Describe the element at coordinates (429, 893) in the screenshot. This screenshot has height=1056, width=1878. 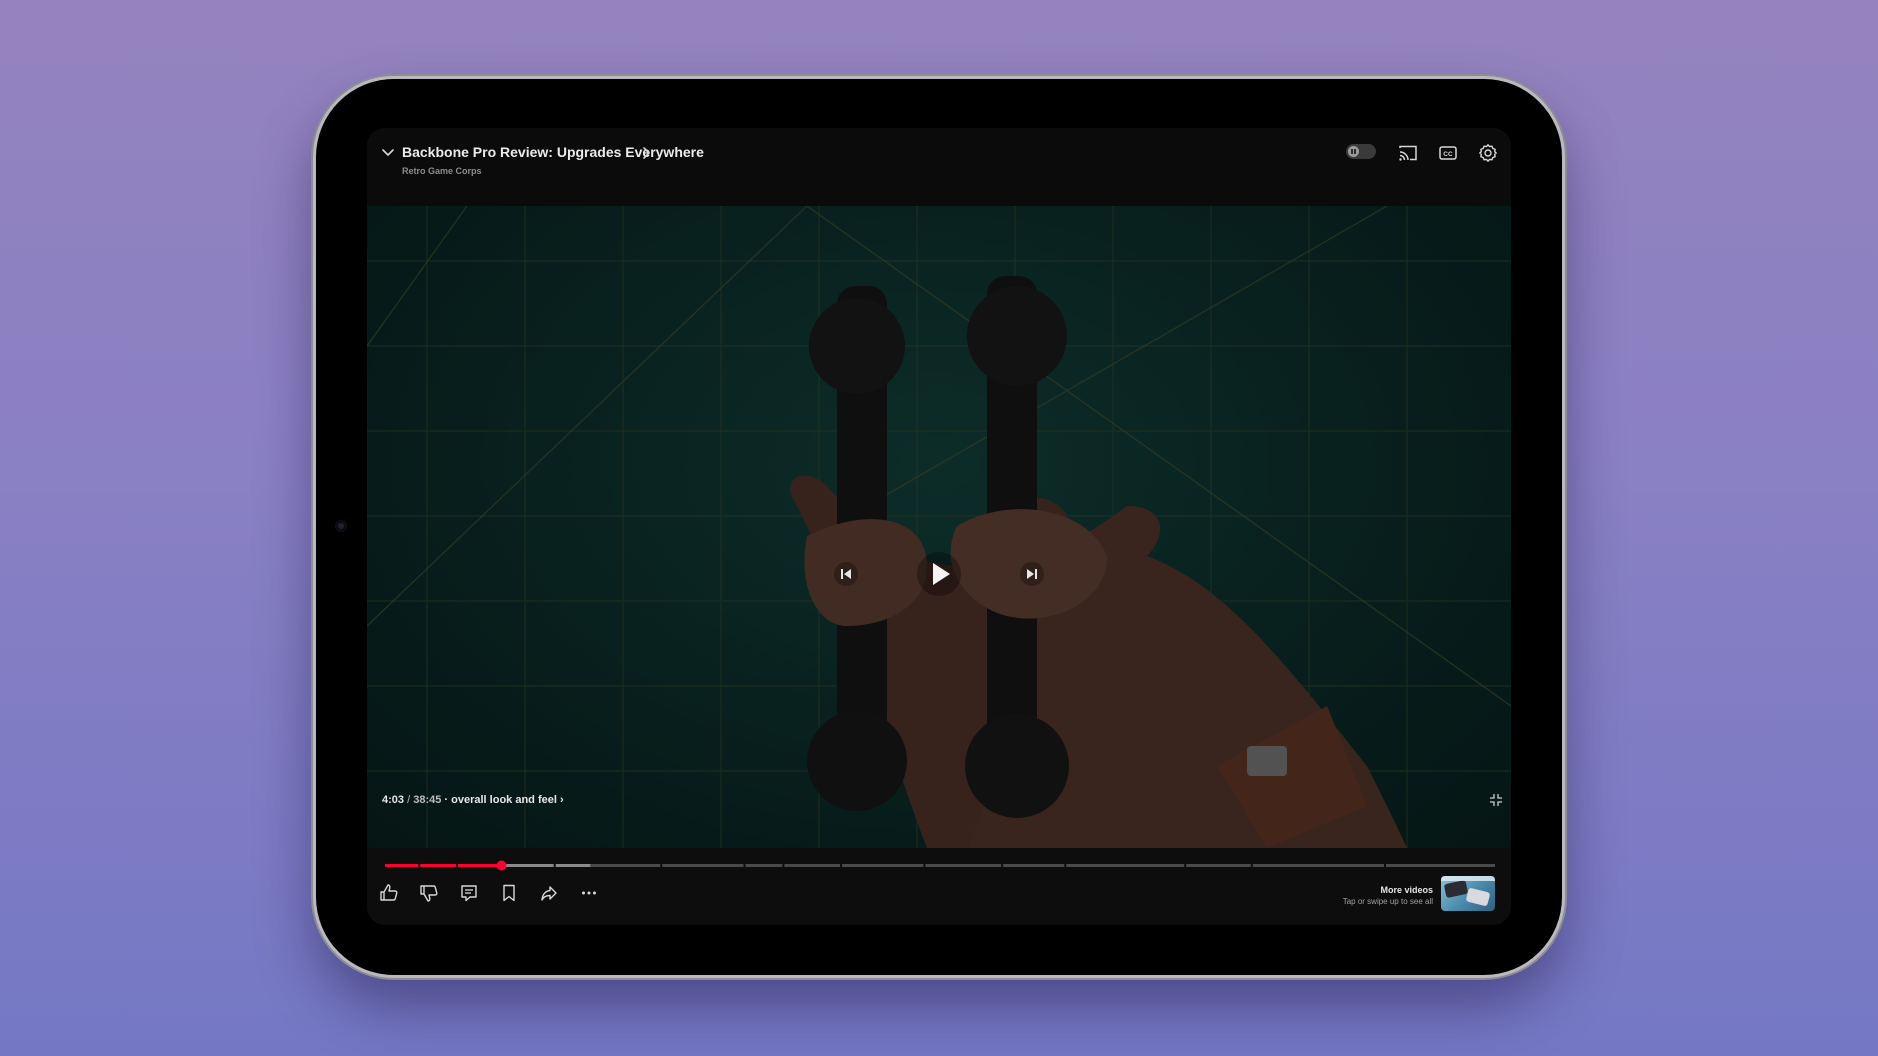
I see `dislike-icon` at that location.